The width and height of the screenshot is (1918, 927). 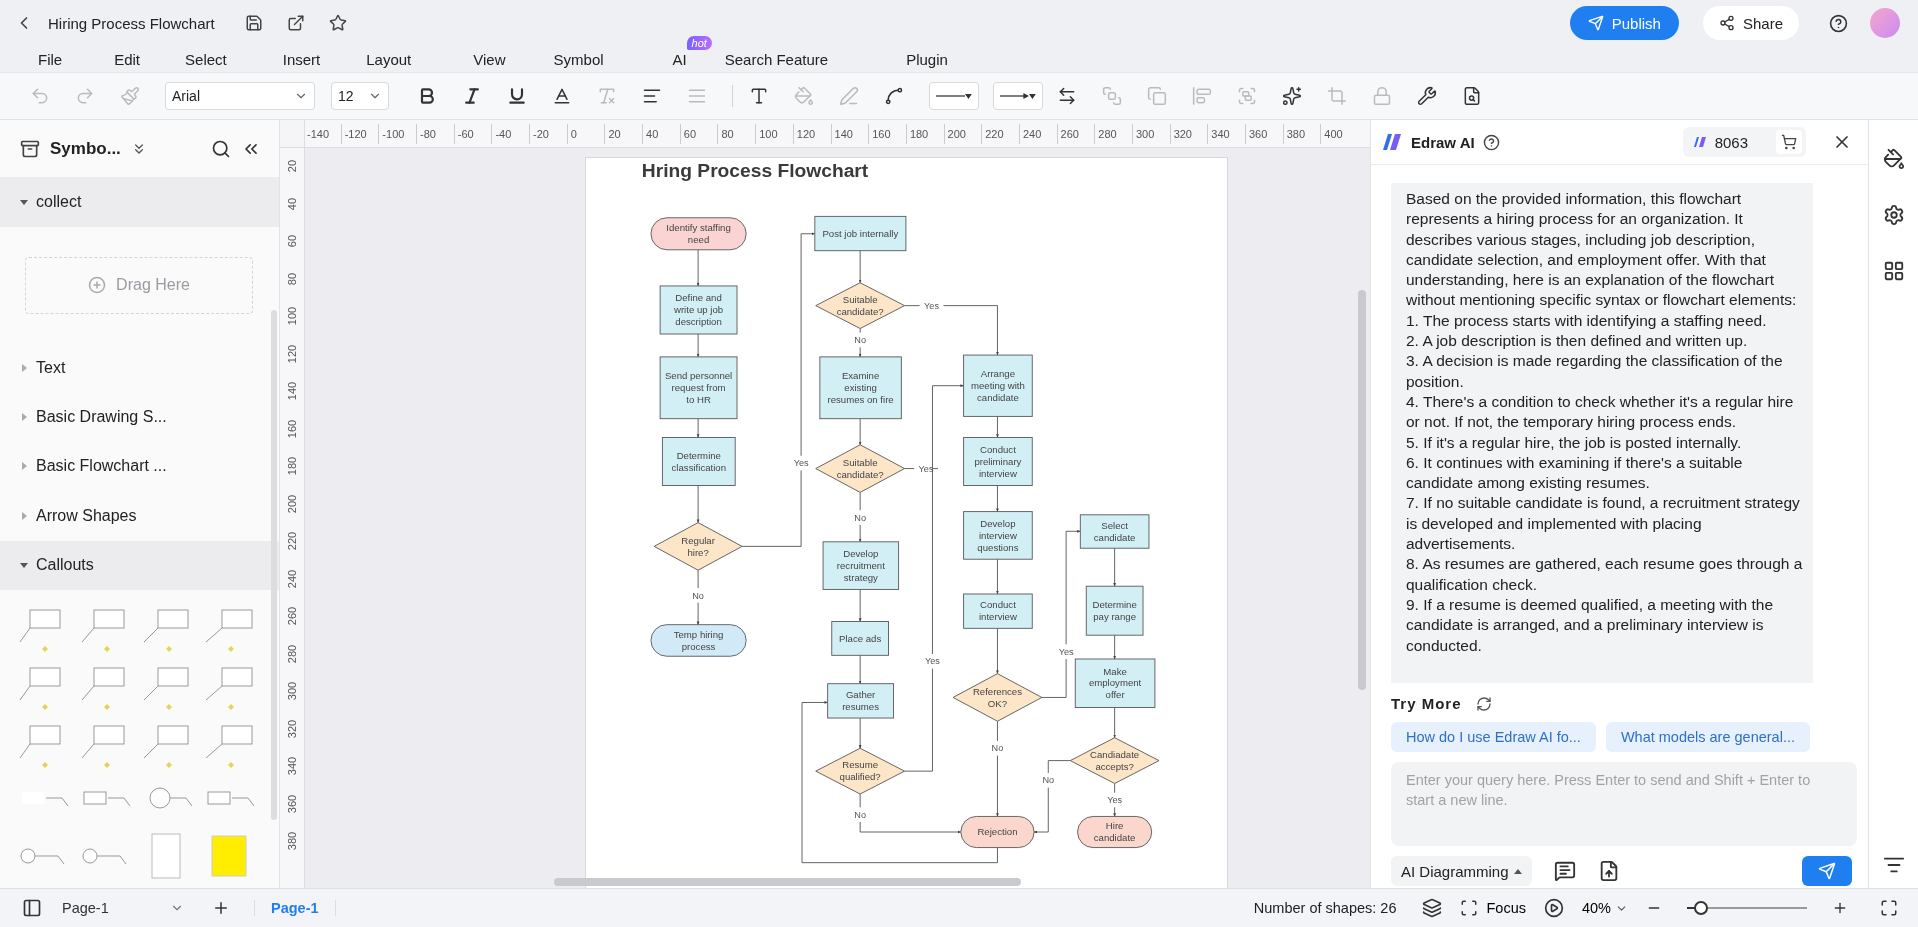 I want to click on page-select: Page-1, so click(x=127, y=908).